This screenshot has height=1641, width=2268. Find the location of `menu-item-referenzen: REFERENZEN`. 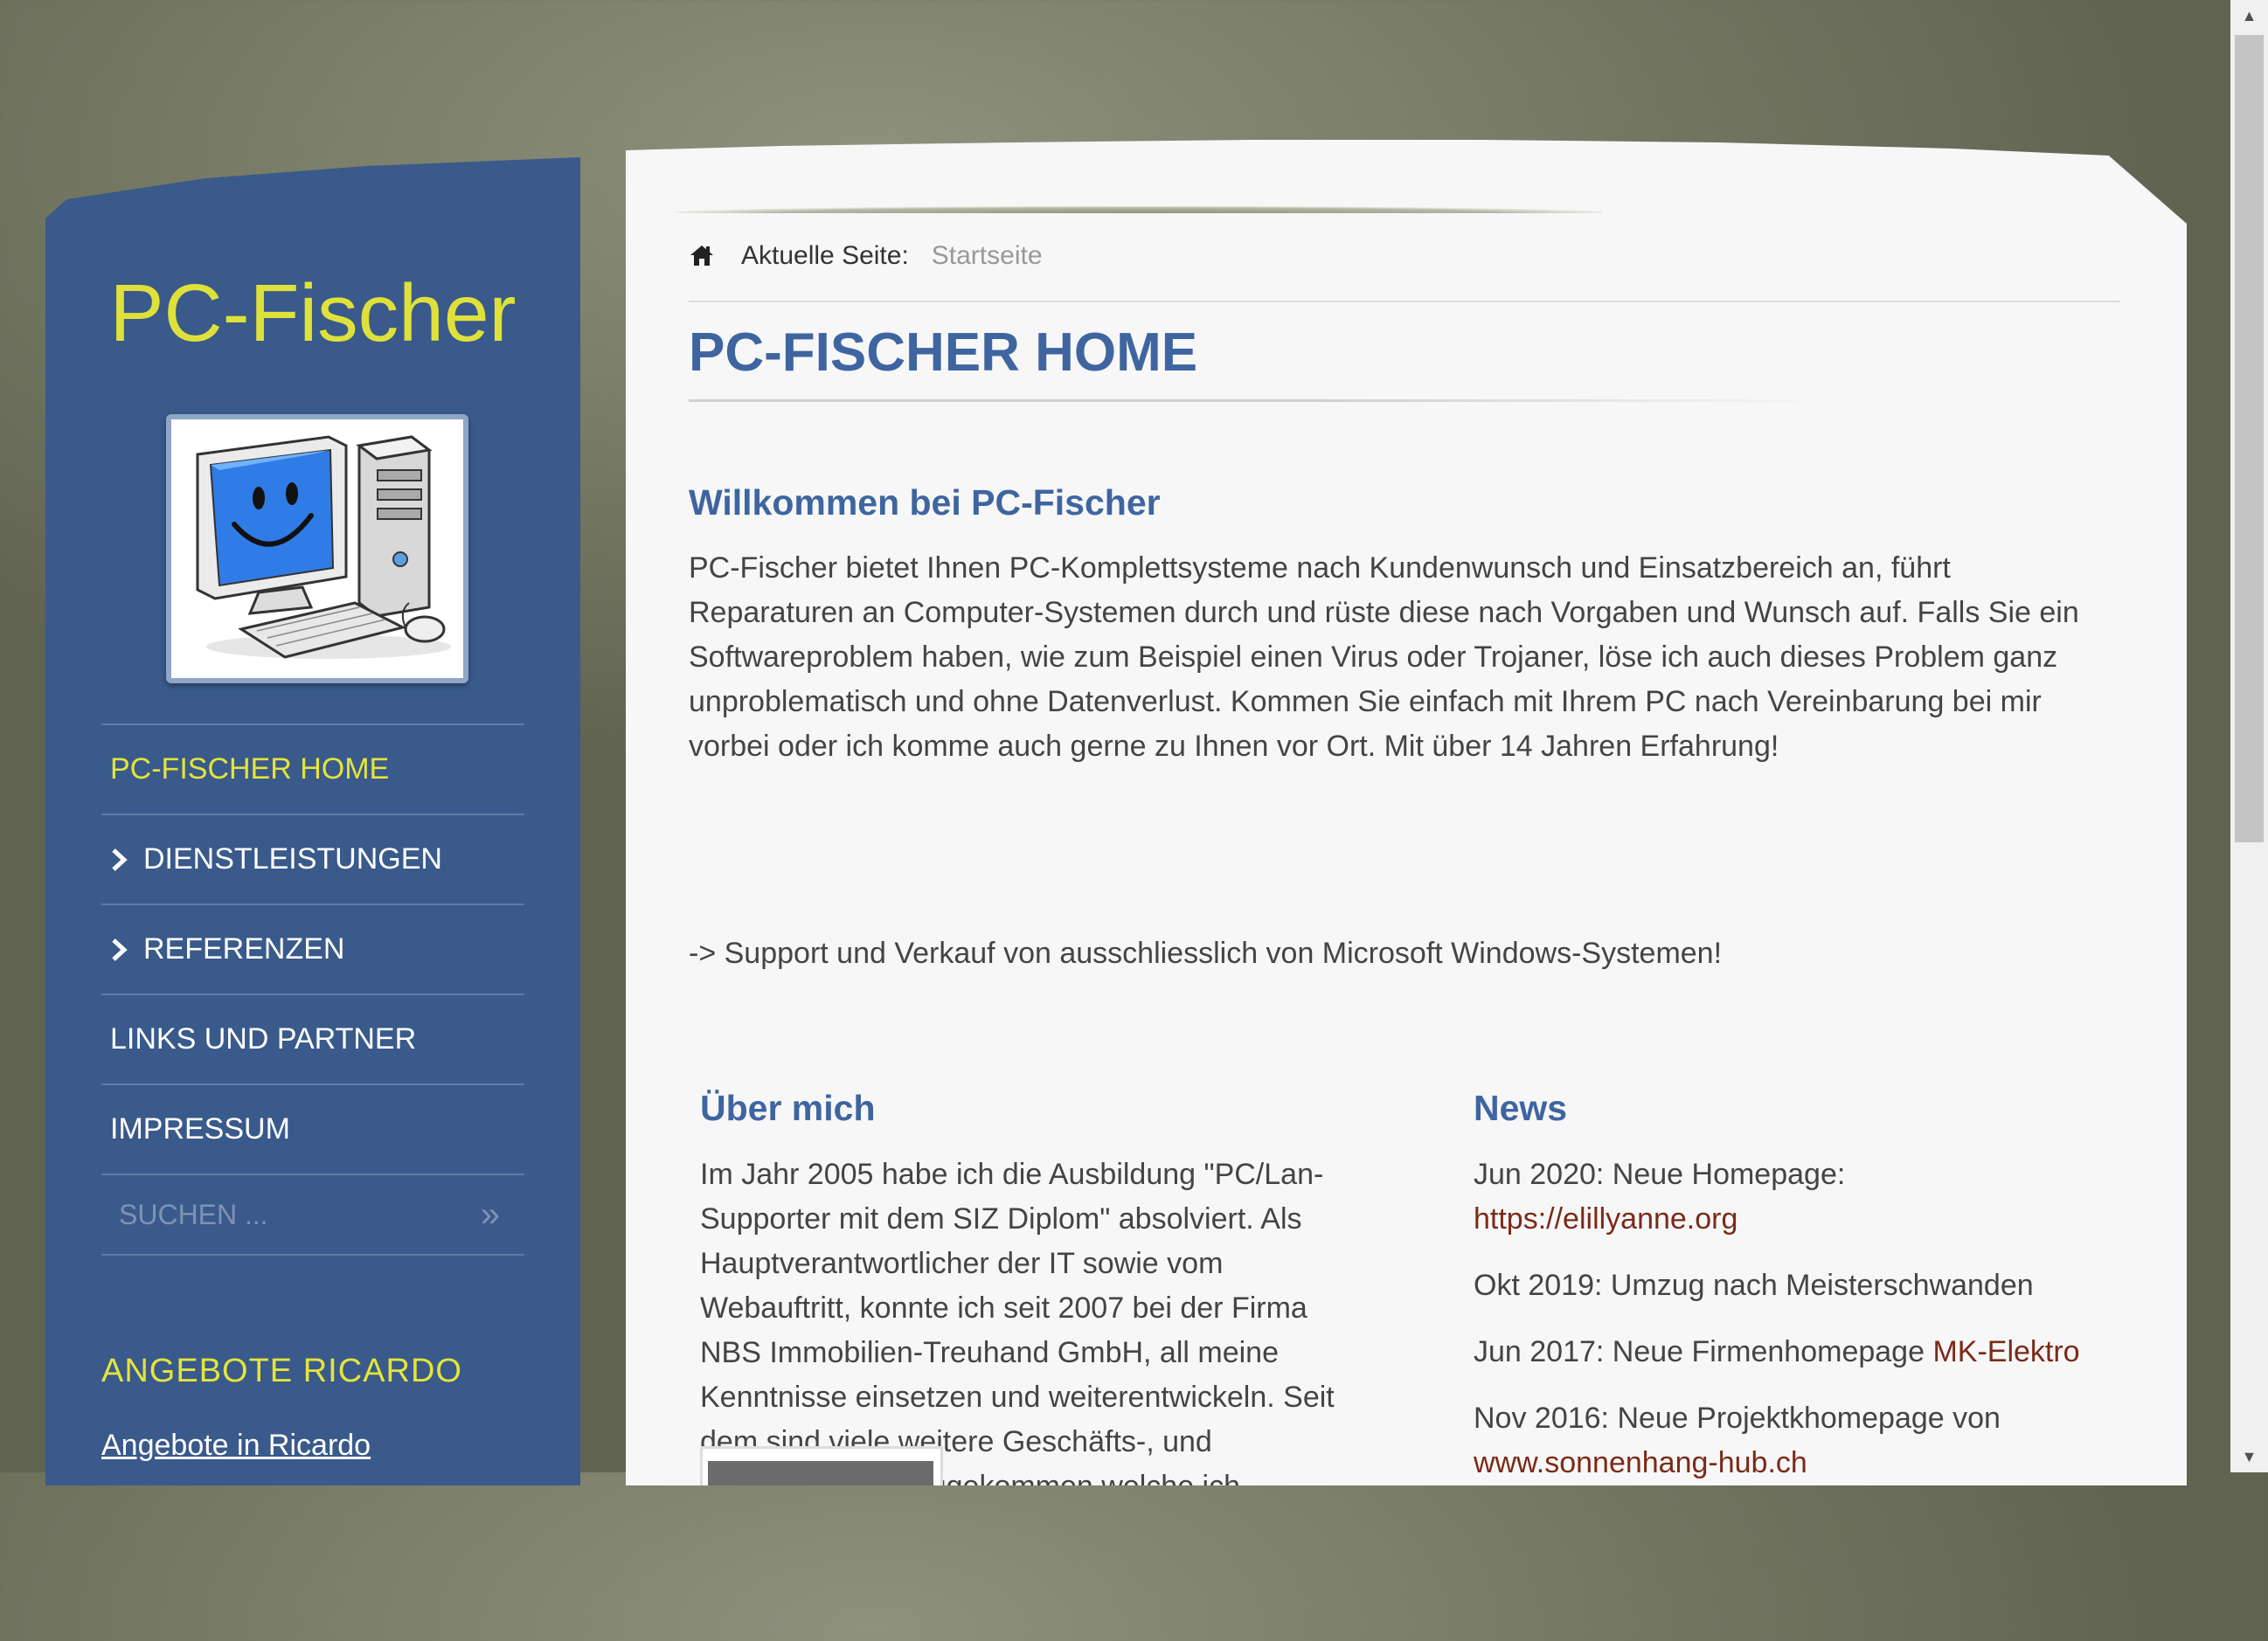

menu-item-referenzen: REFERENZEN is located at coordinates (312, 949).